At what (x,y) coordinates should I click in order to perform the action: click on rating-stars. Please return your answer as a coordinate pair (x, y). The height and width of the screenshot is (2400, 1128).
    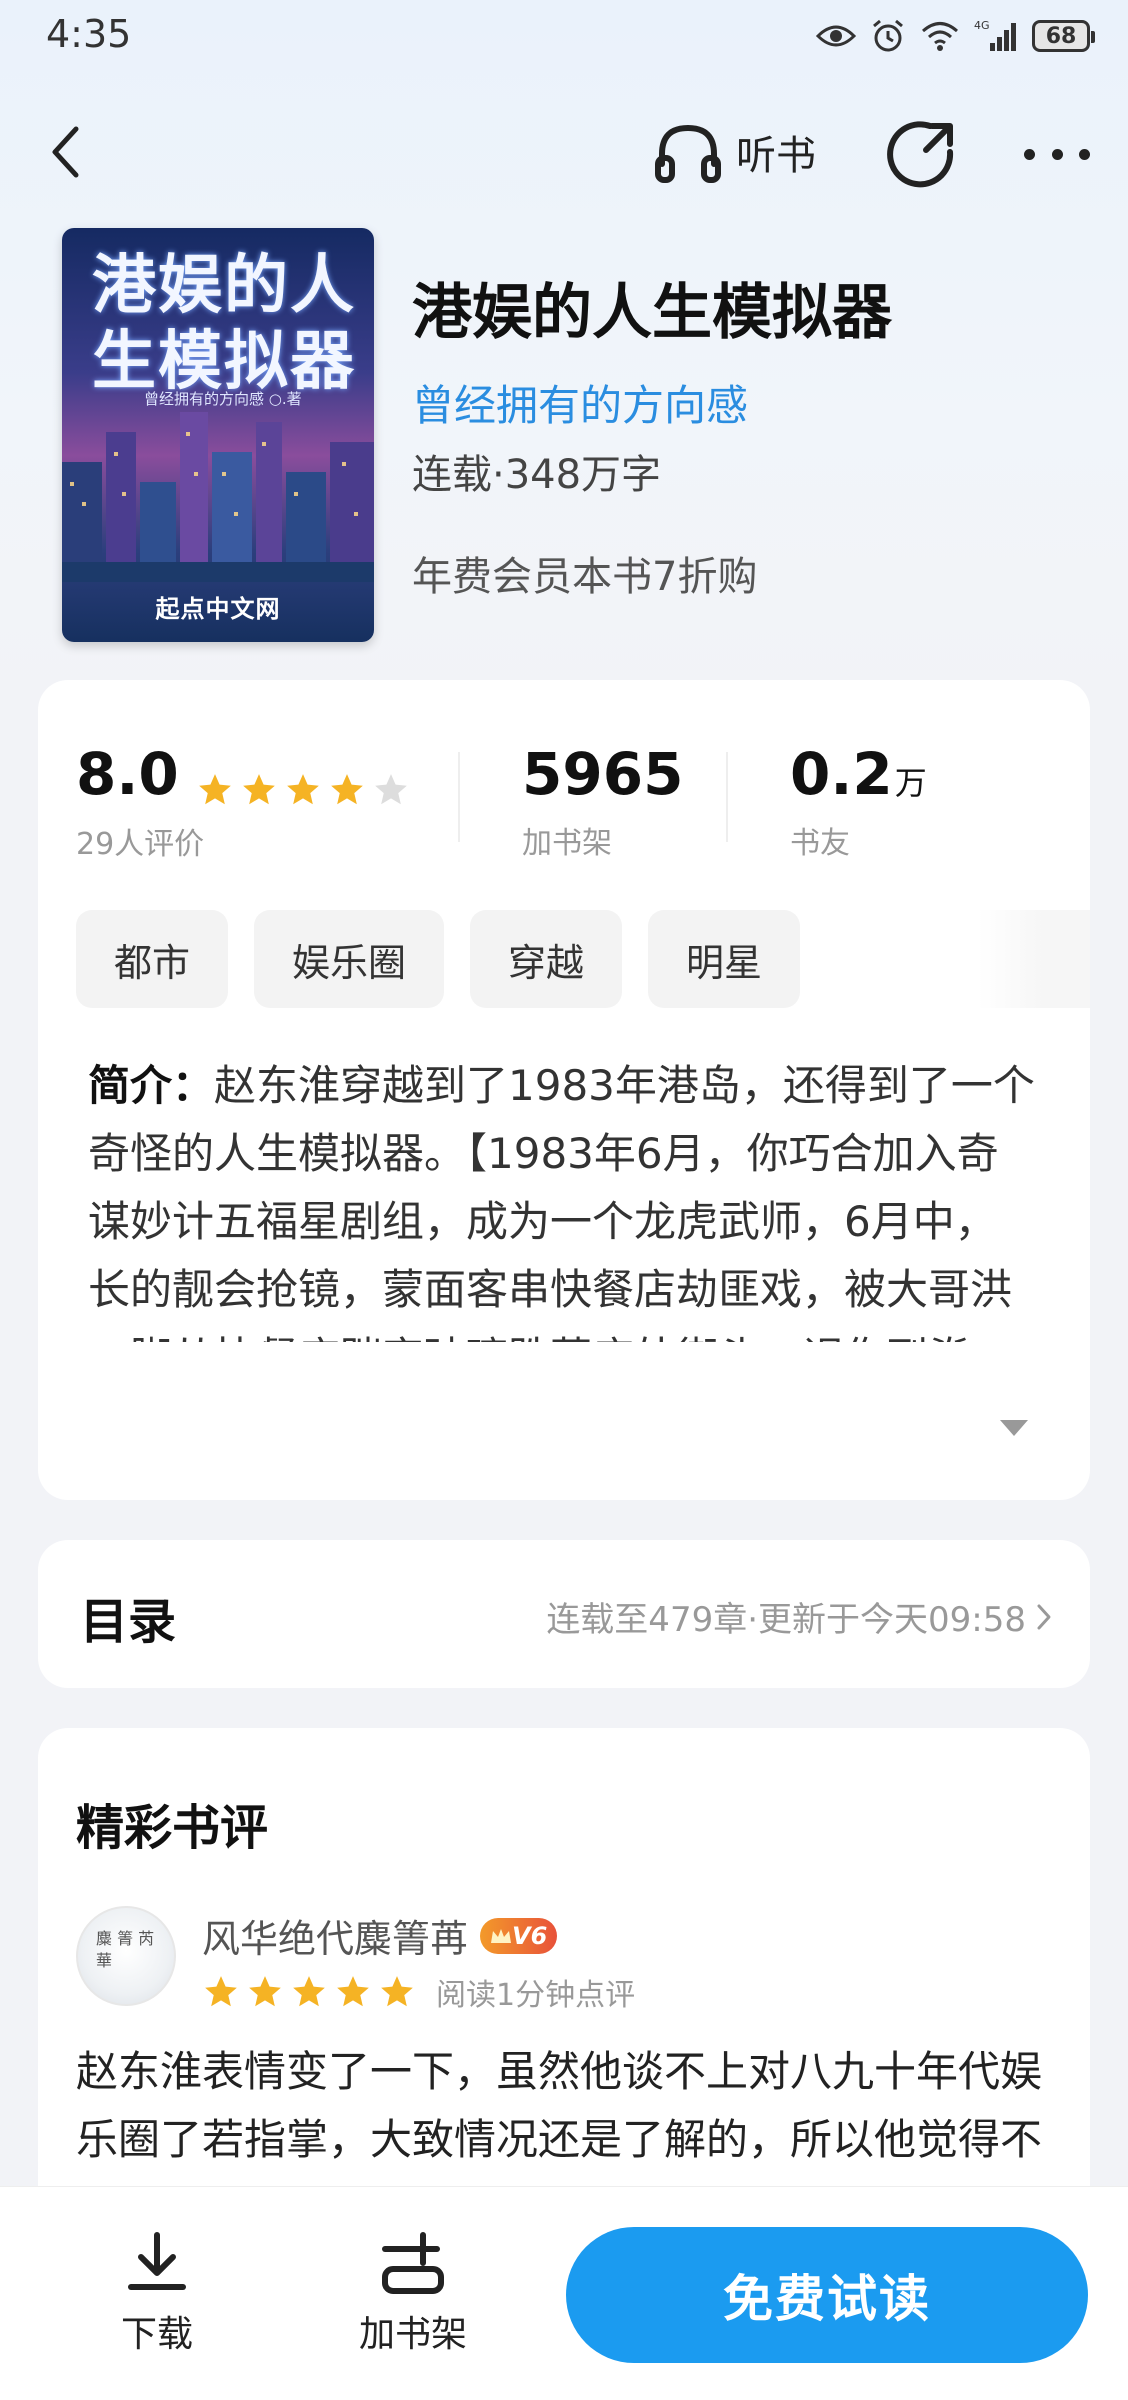
    Looking at the image, I should click on (303, 790).